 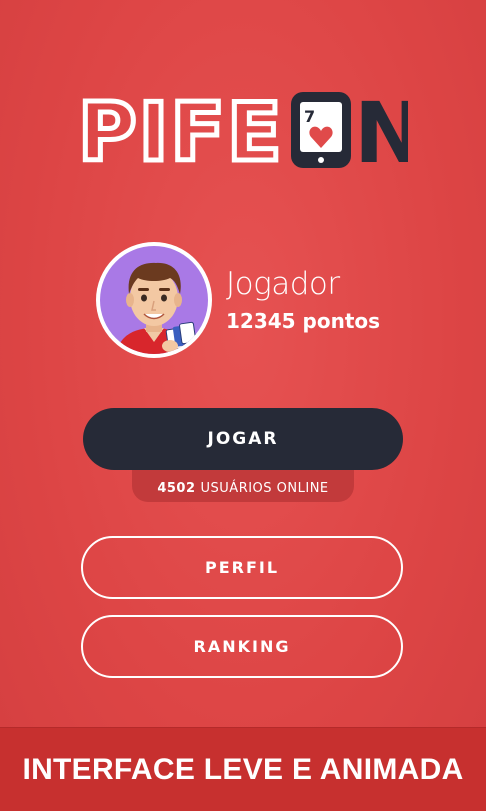 What do you see at coordinates (303, 321) in the screenshot?
I see `player-points: 12345 pontos` at bounding box center [303, 321].